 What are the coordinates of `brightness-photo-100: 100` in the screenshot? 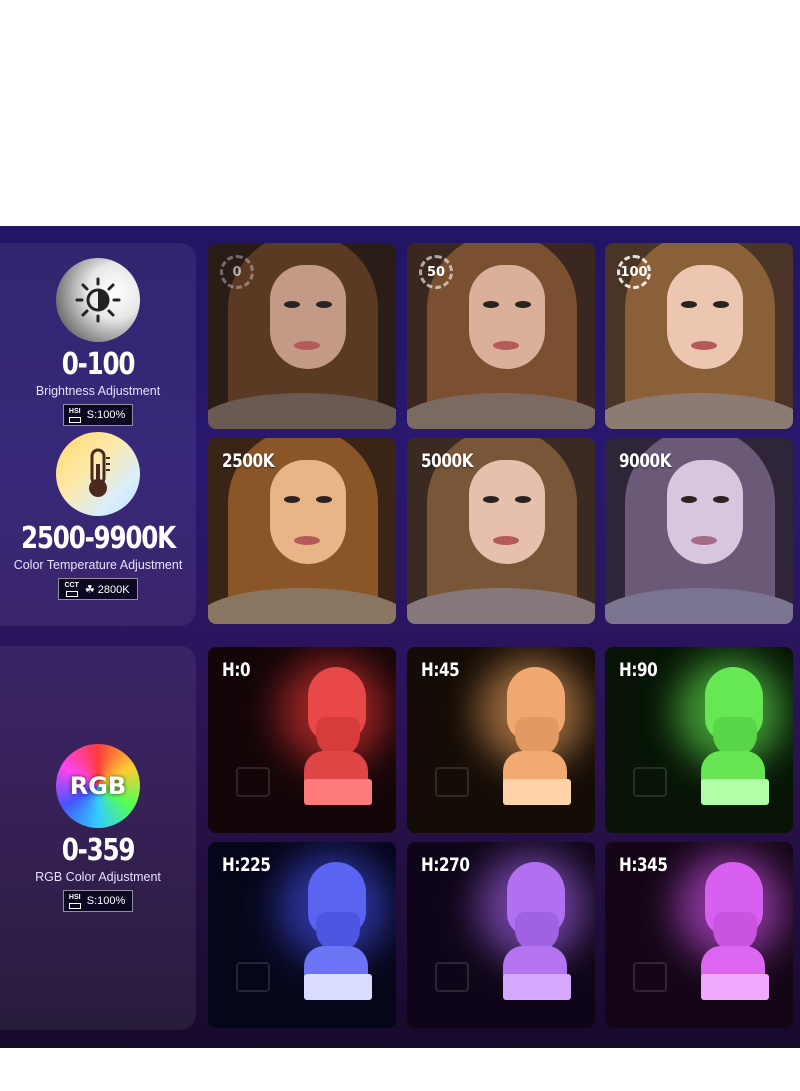 It's located at (699, 336).